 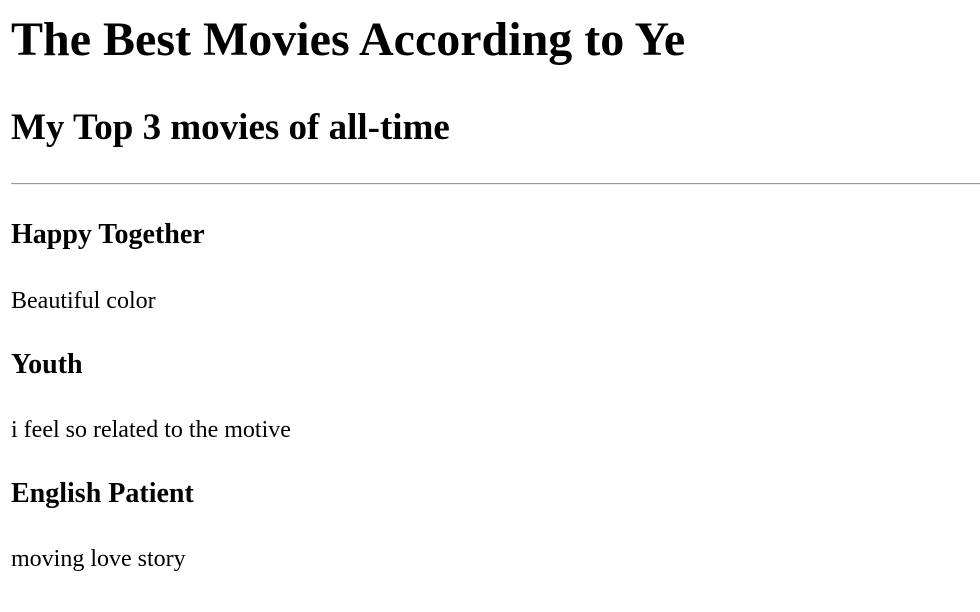 I want to click on page-title: The Best Movies According to Ye, so click(x=348, y=39).